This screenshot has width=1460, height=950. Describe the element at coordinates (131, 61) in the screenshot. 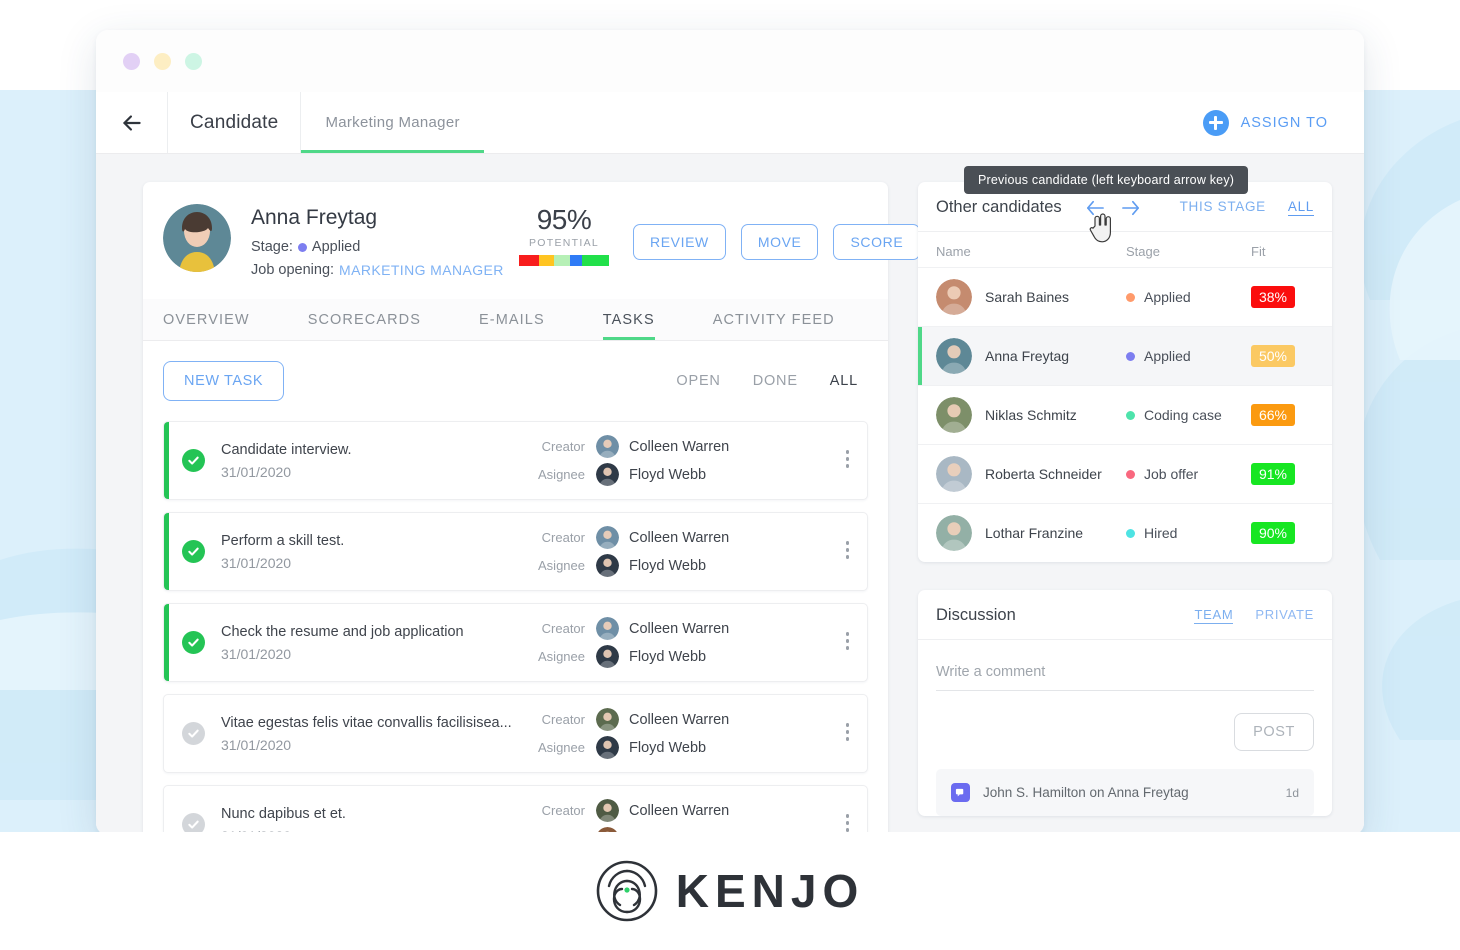

I see `window-dot-close` at that location.